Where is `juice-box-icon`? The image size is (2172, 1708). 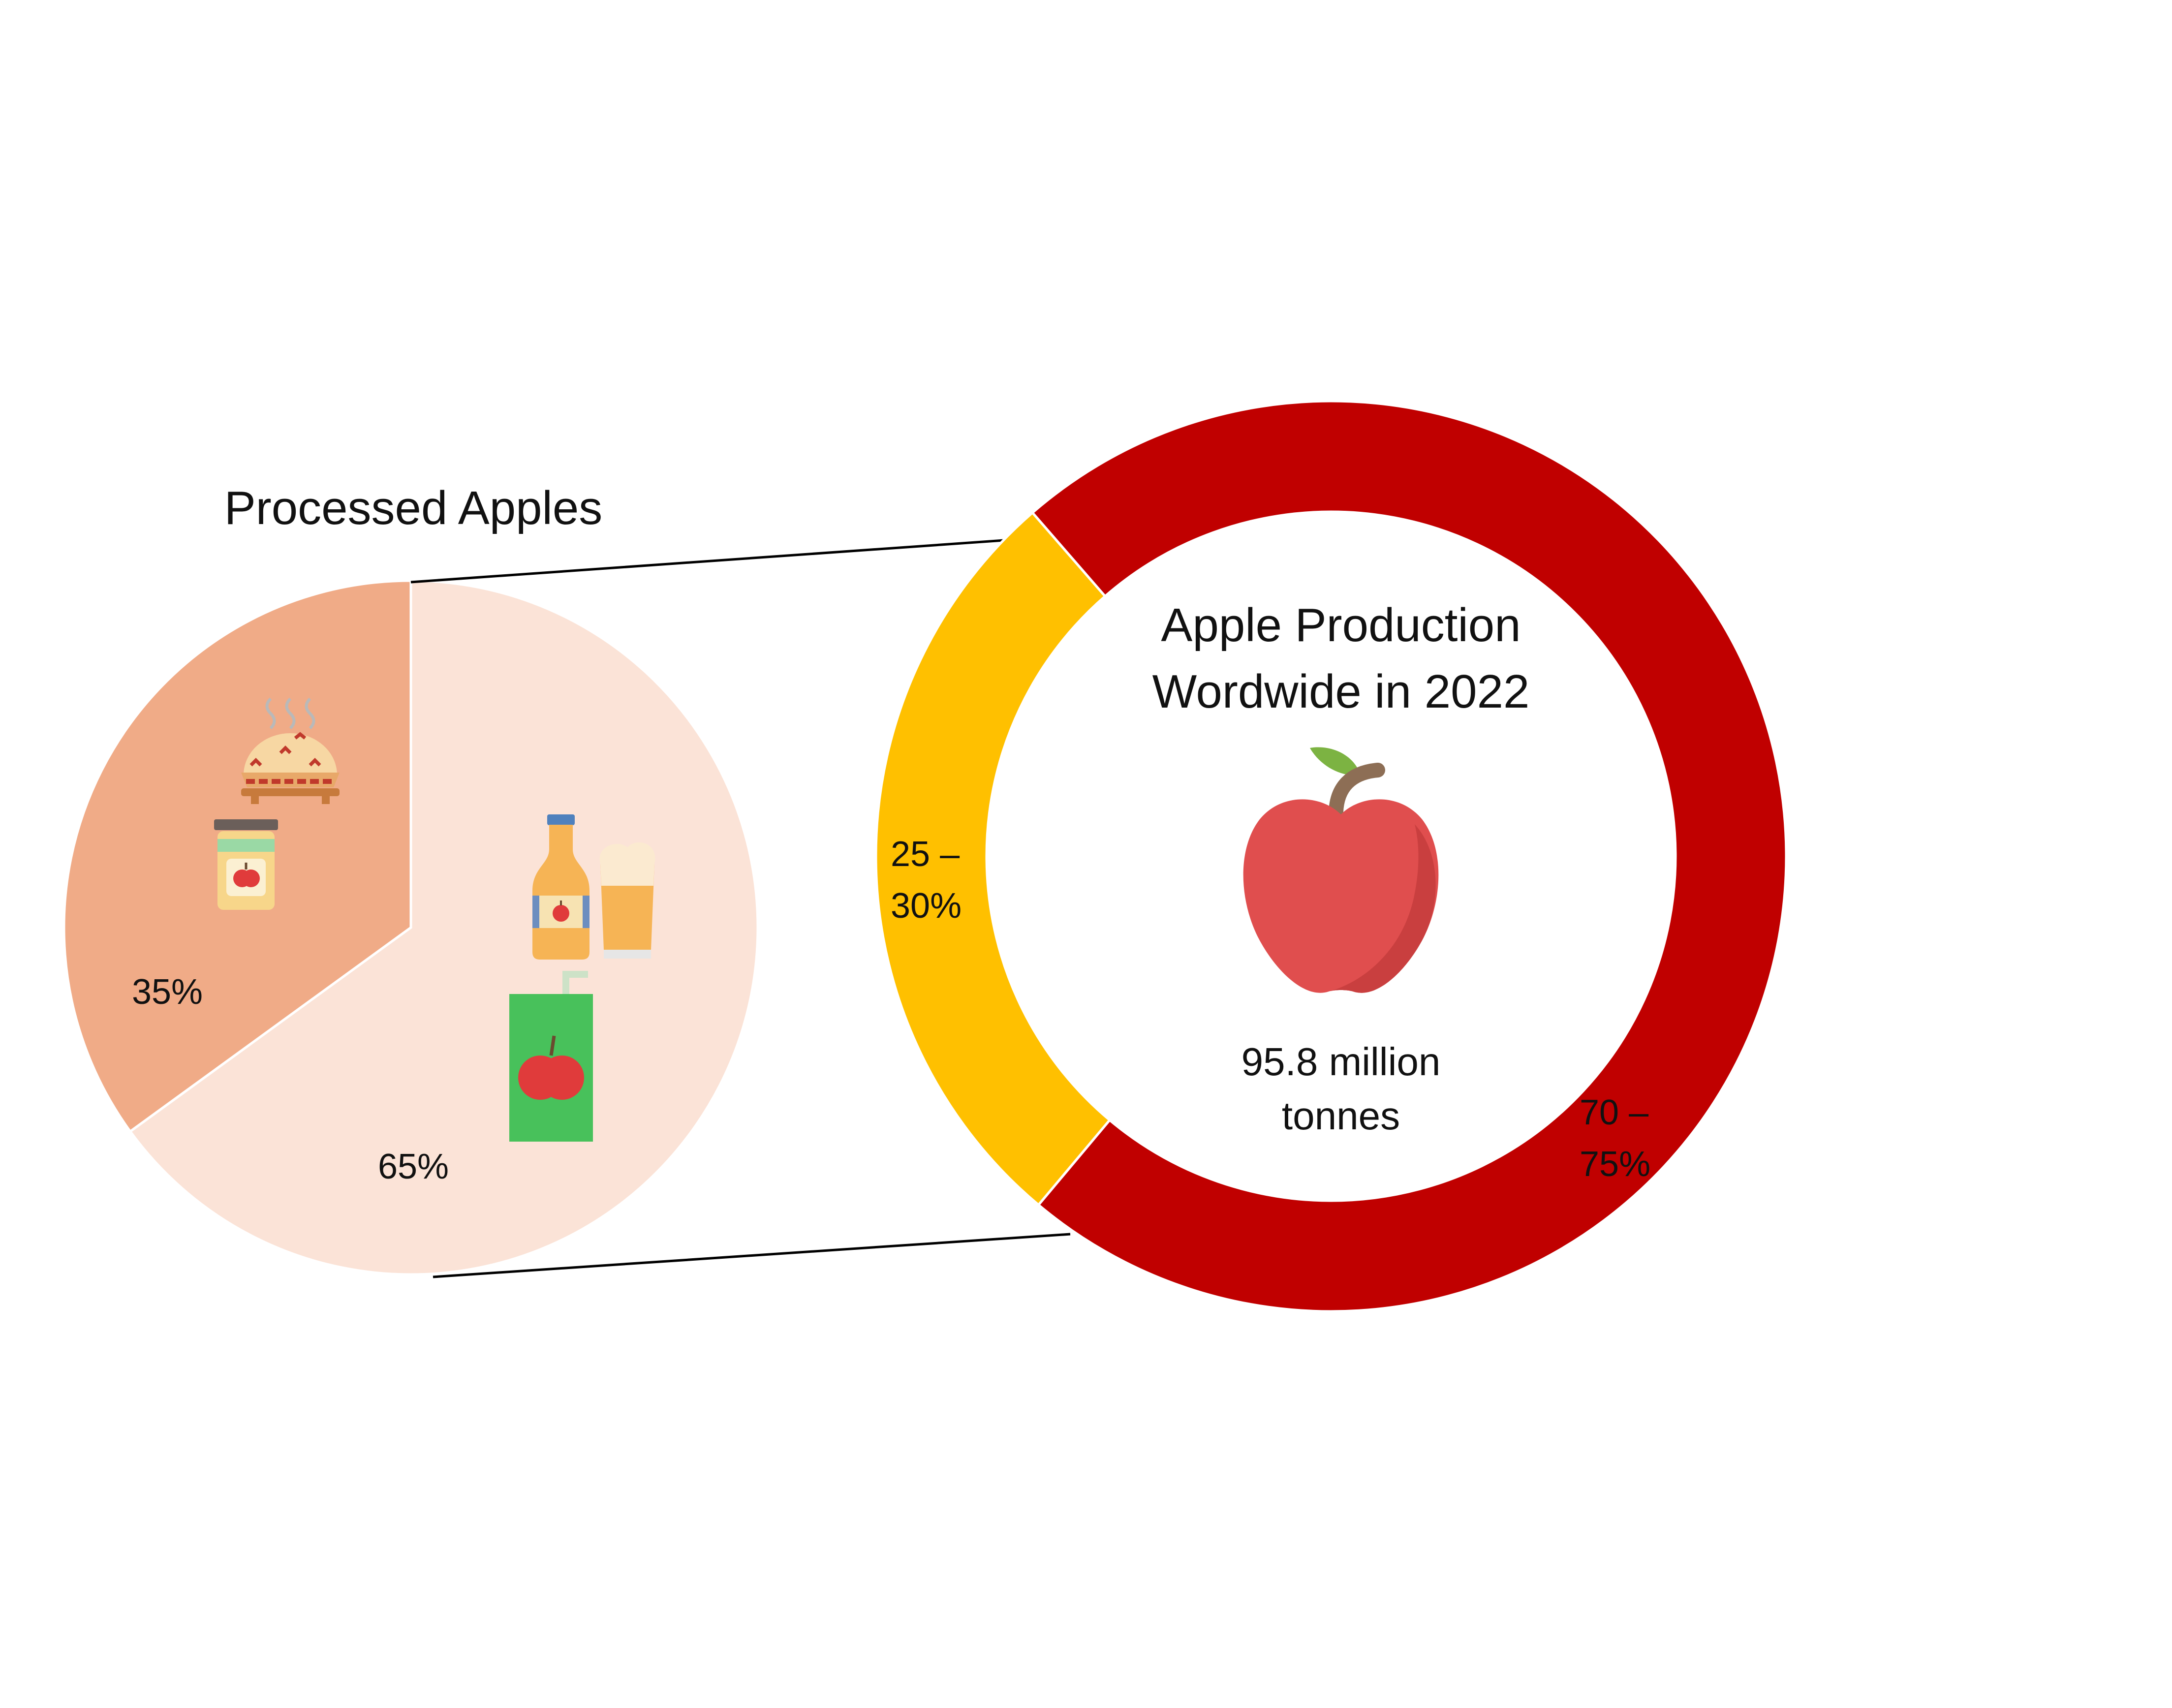
juice-box-icon is located at coordinates (551, 1056).